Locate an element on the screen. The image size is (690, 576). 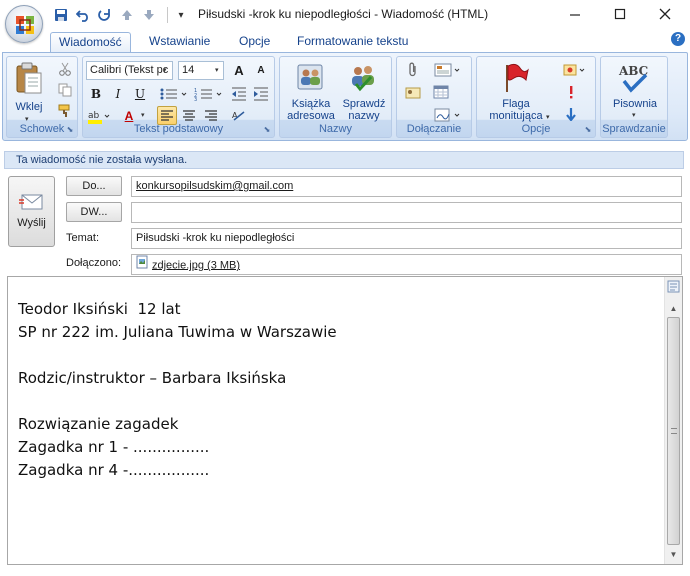
office-logo-icon is located at coordinates (25, 25).